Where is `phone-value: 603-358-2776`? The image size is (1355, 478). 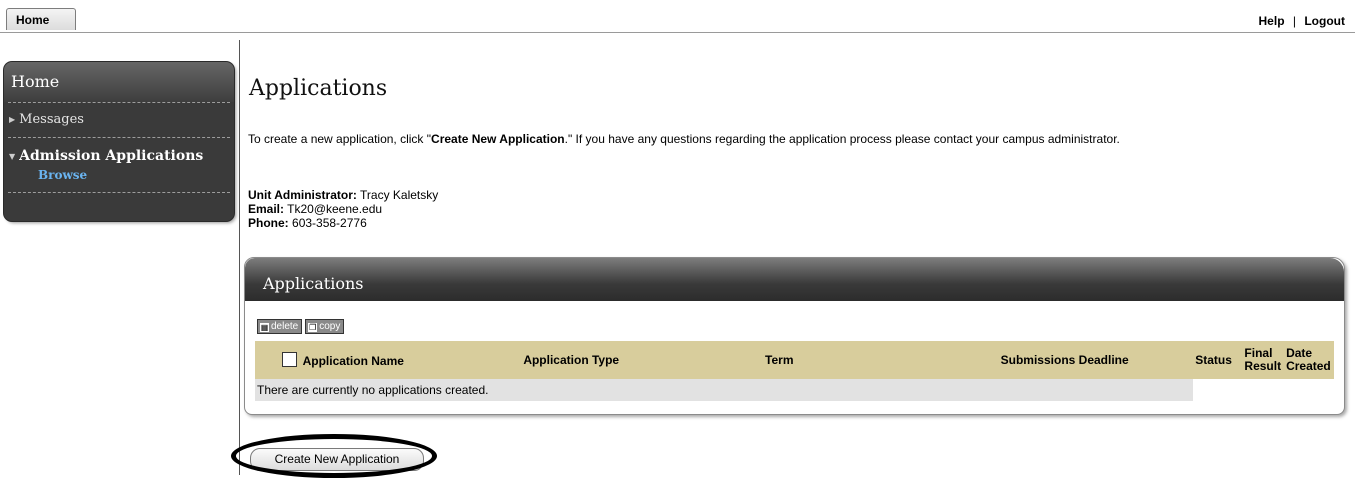
phone-value: 603-358-2776 is located at coordinates (329, 223).